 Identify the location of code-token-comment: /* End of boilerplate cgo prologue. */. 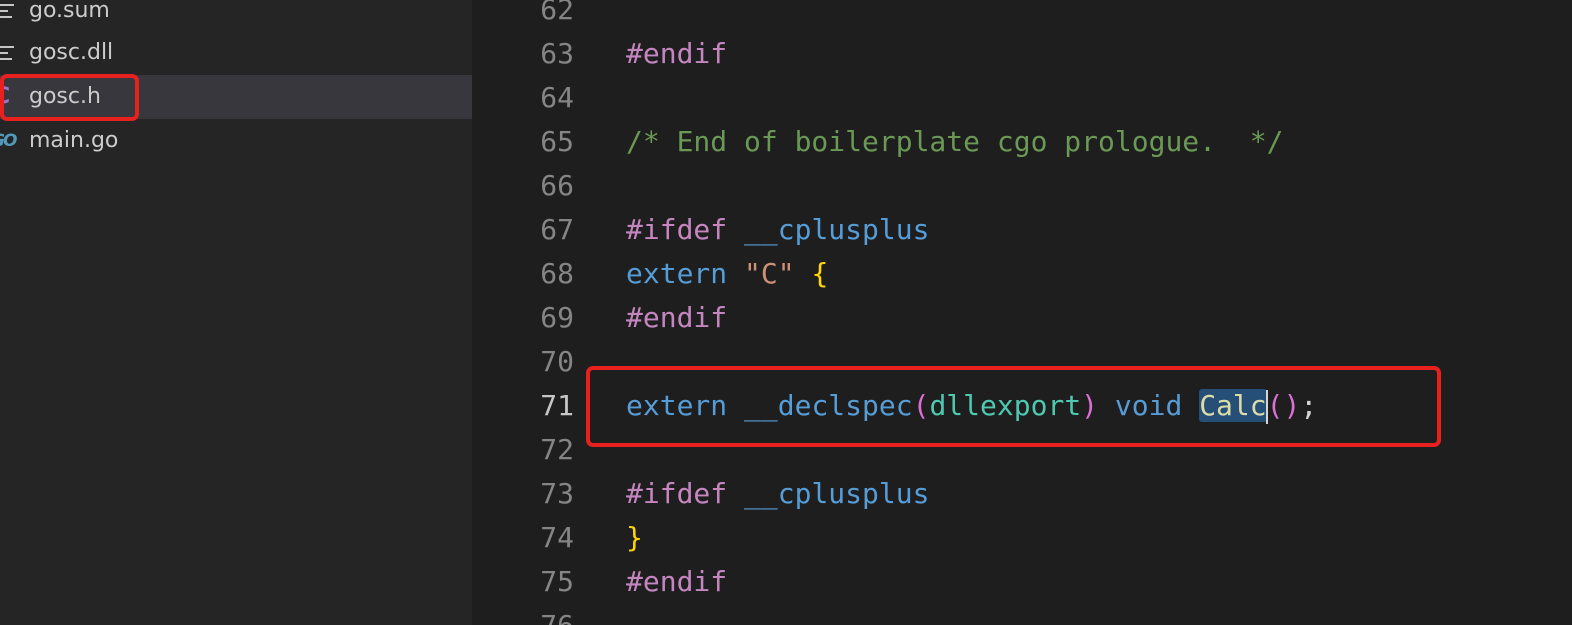
(955, 141).